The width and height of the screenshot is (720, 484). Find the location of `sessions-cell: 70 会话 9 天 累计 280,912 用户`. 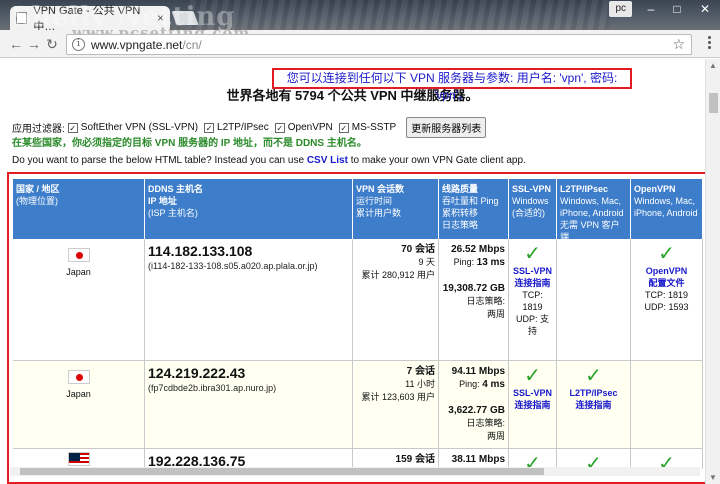

sessions-cell: 70 会话 9 天 累计 280,912 用户 is located at coordinates (396, 300).